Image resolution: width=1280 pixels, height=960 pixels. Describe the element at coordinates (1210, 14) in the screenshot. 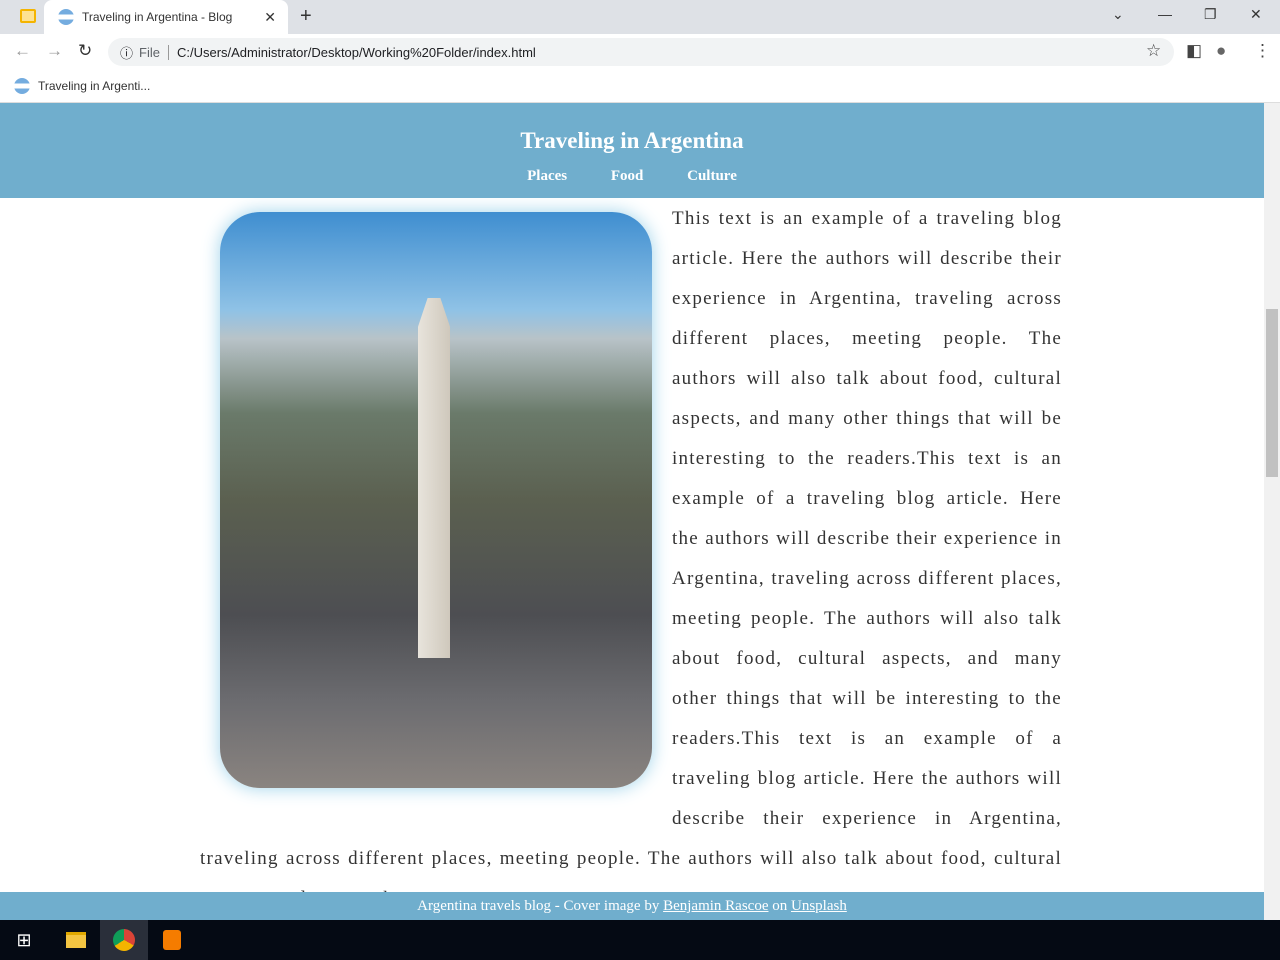

I see `restore-button: ❐` at that location.